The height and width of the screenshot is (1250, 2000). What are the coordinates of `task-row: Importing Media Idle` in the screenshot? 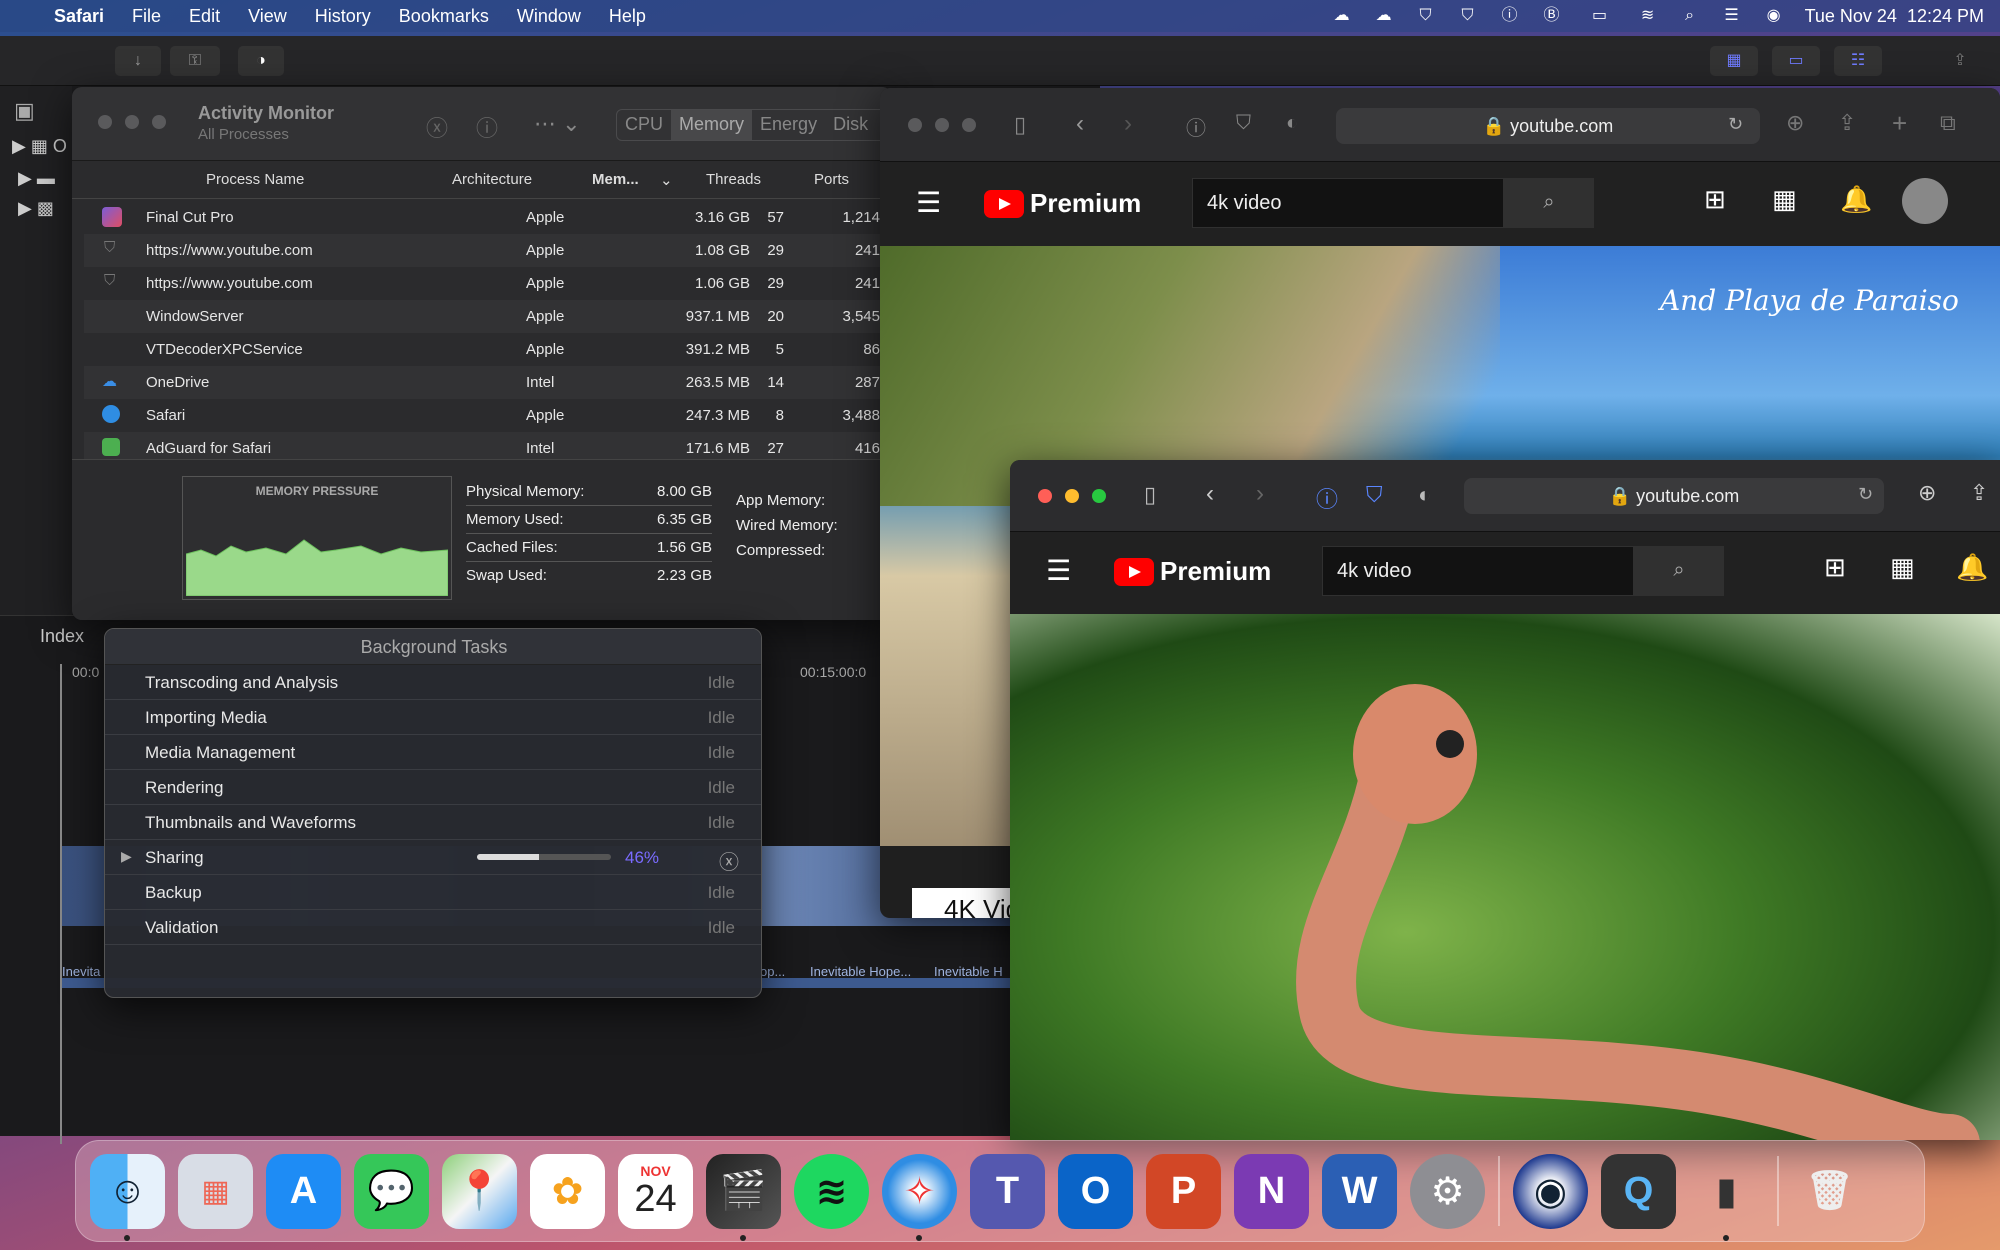 It's located at (433, 717).